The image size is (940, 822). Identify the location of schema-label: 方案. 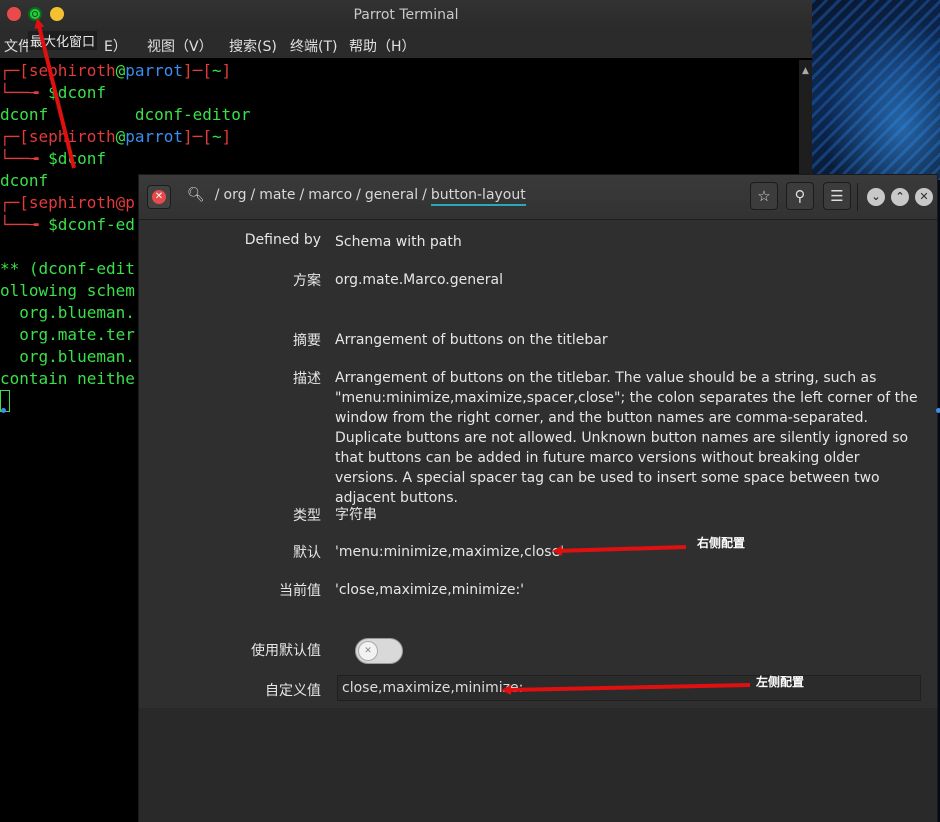
(307, 281).